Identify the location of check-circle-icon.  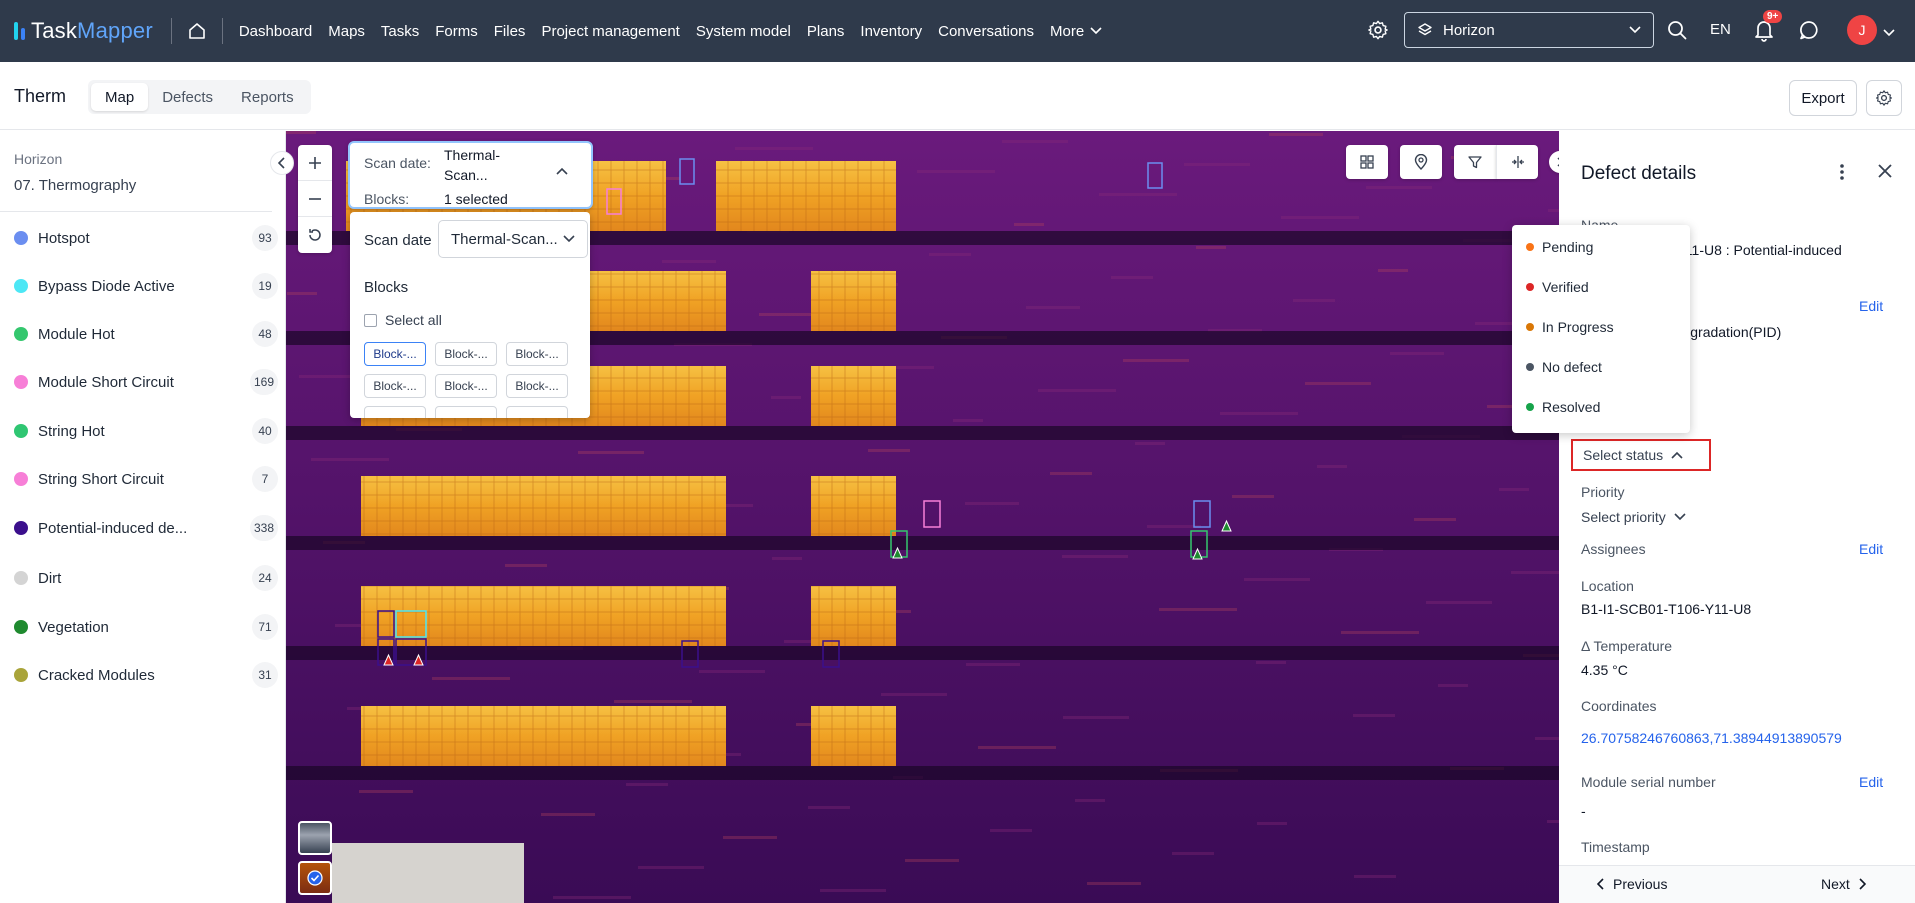
(315, 878).